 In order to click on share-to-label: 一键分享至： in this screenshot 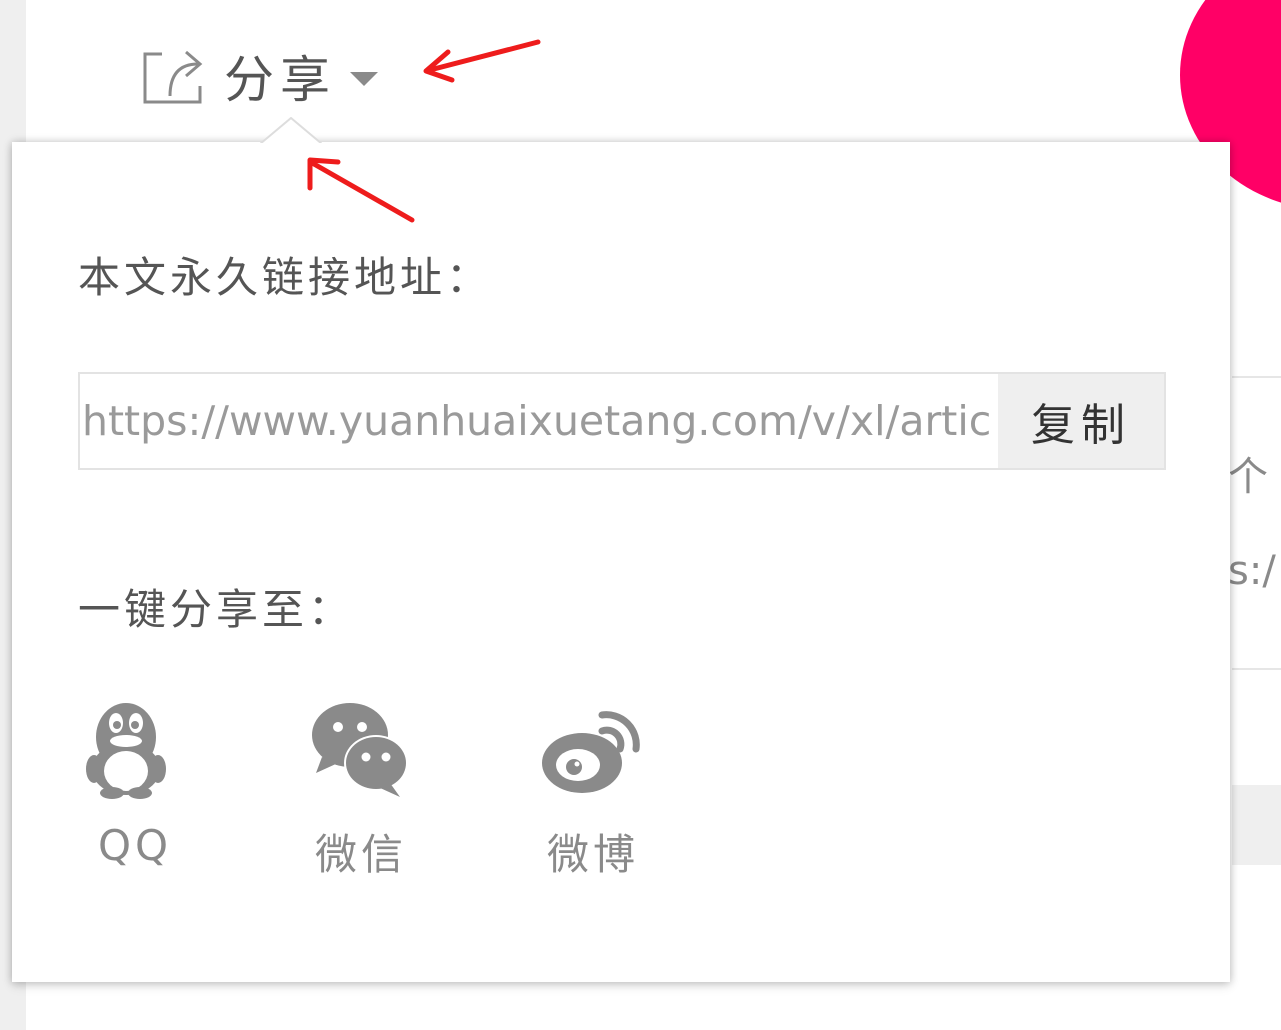, I will do `click(216, 609)`.